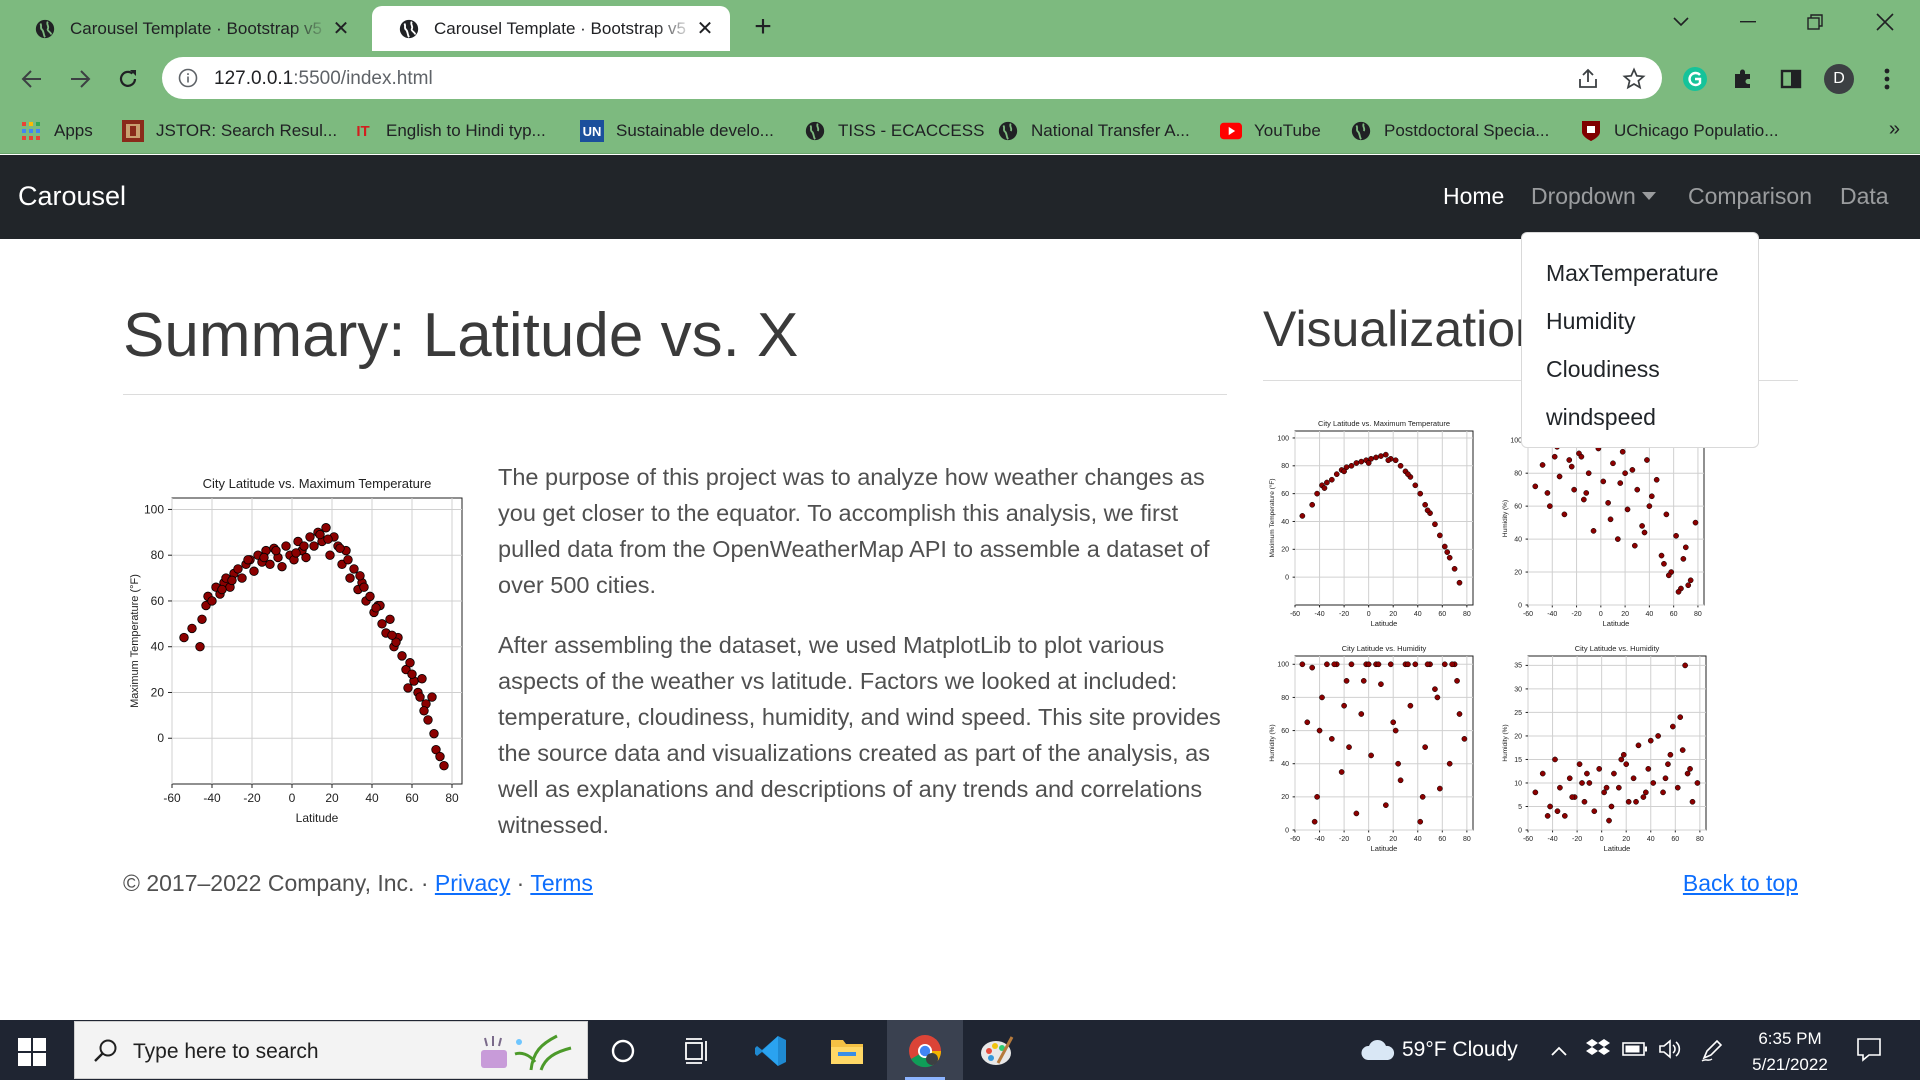 Image resolution: width=1920 pixels, height=1080 pixels. What do you see at coordinates (1640, 273) in the screenshot?
I see `dropdown-item-maxtemperature: MaxTemperature` at bounding box center [1640, 273].